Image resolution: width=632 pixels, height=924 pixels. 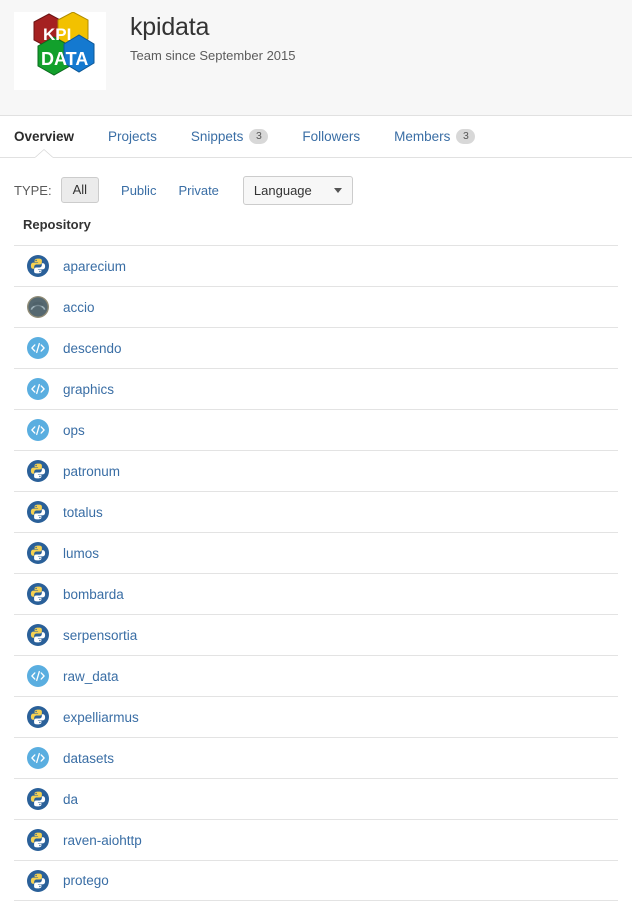 I want to click on repository-column-header: Repository, so click(x=57, y=224).